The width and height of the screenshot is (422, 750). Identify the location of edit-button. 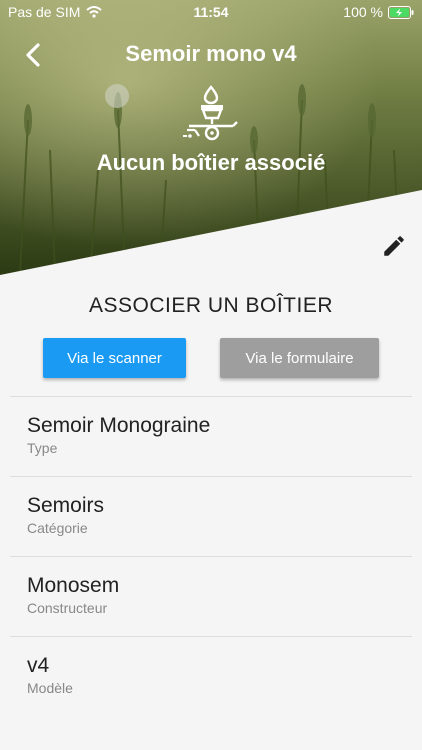
(394, 246).